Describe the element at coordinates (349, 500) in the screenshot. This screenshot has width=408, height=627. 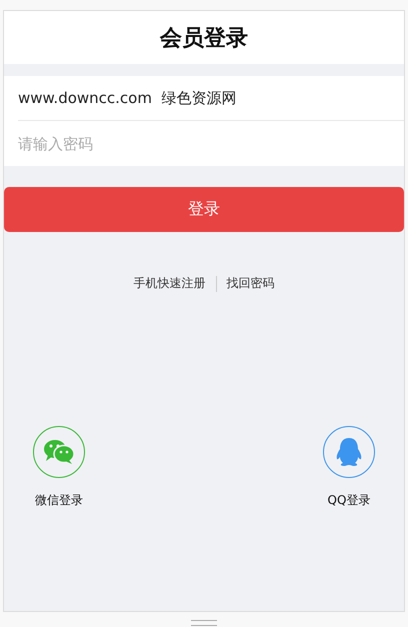
I see `login-option-label: QQ登录` at that location.